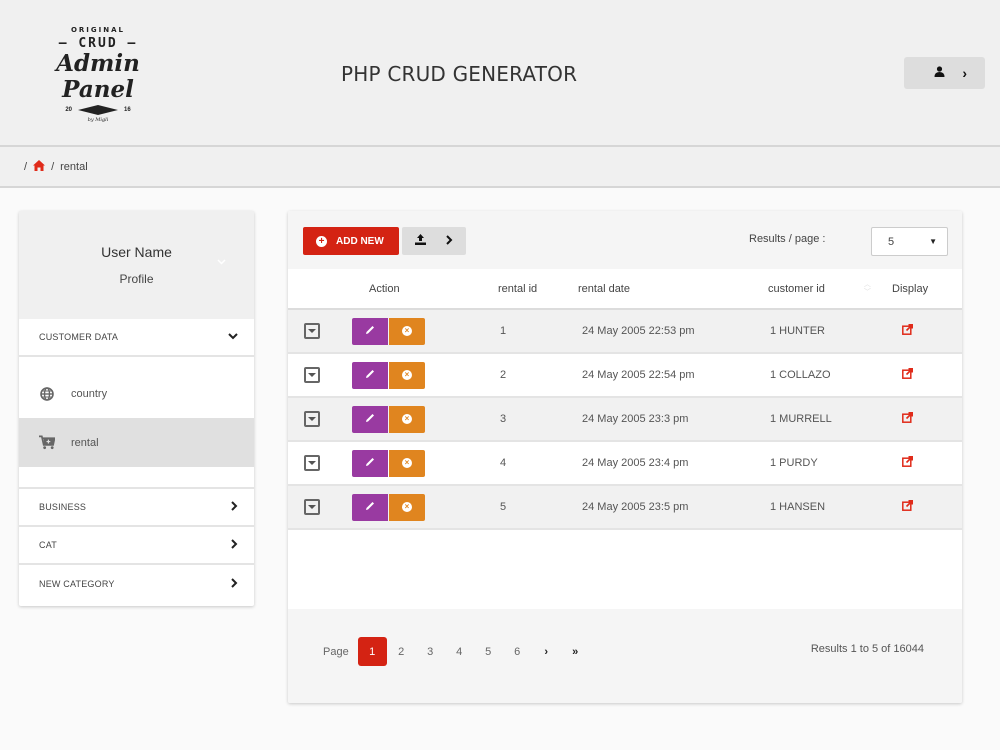 The image size is (1000, 750). Describe the element at coordinates (798, 507) in the screenshot. I see `customer-id-cell: 1 HANSEN` at that location.